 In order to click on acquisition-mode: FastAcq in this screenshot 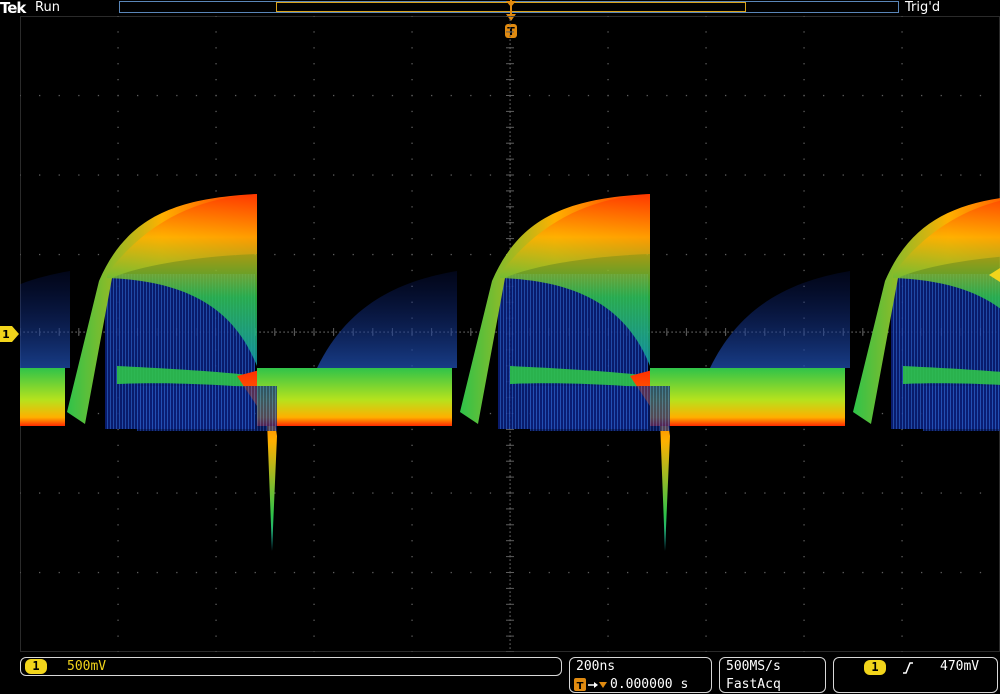, I will do `click(753, 684)`.